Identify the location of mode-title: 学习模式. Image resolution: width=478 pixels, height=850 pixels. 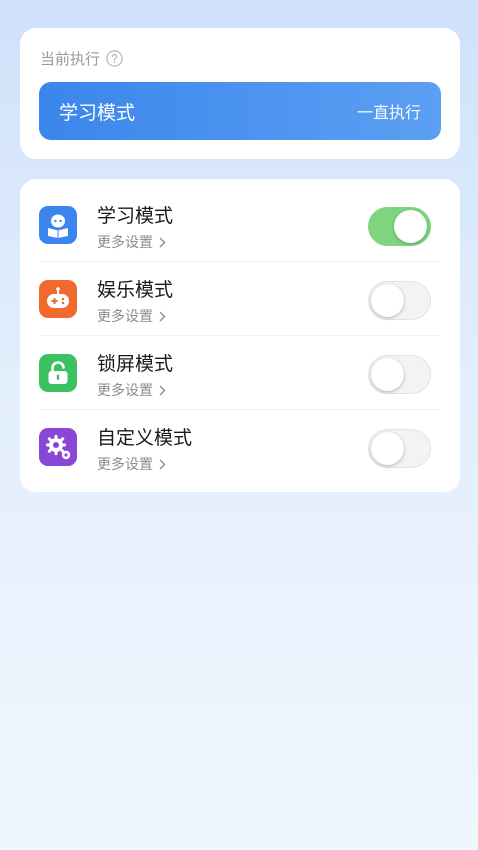
(135, 216).